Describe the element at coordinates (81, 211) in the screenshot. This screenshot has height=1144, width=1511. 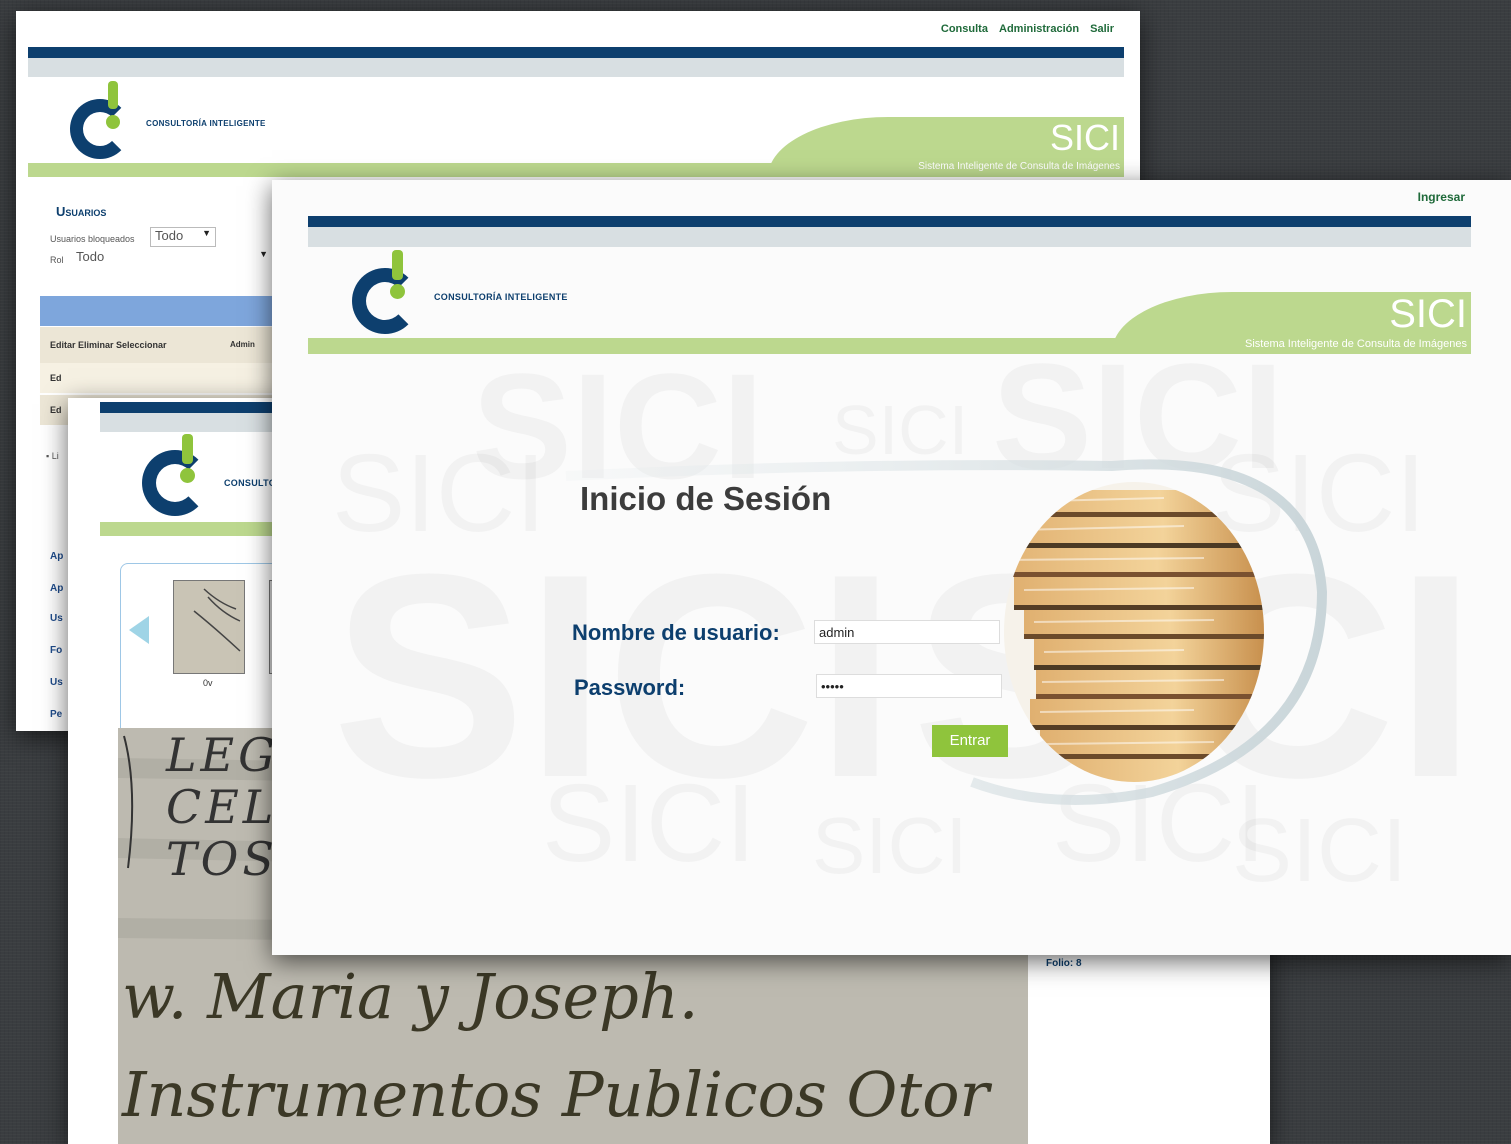
I see `section-title: Usuarios` at that location.